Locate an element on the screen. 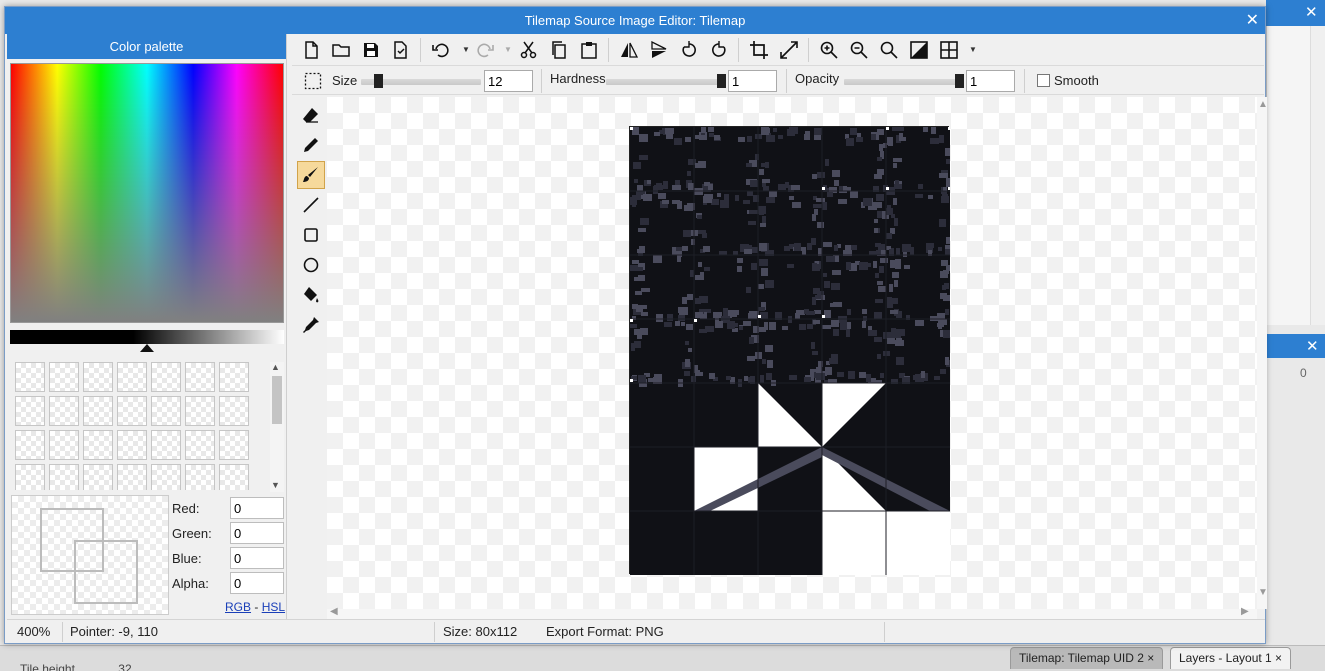  paste-icon is located at coordinates (589, 50).